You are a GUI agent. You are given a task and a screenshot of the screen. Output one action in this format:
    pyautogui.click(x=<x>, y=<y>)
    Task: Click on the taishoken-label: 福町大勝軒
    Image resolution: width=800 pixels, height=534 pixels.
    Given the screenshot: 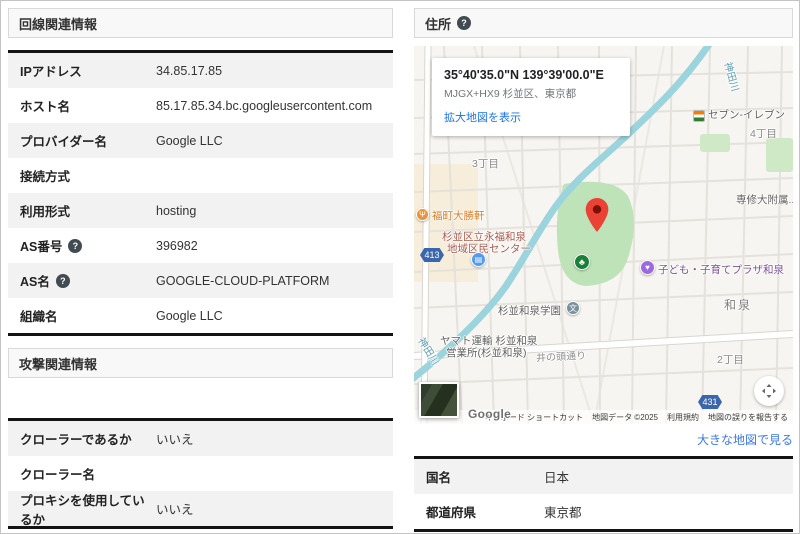 What is the action you would take?
    pyautogui.click(x=458, y=216)
    